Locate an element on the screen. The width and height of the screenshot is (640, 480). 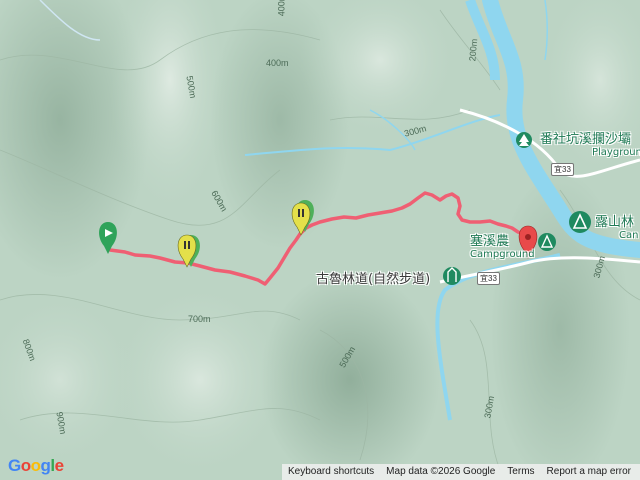
poi-name: 露山林 is located at coordinates (615, 222).